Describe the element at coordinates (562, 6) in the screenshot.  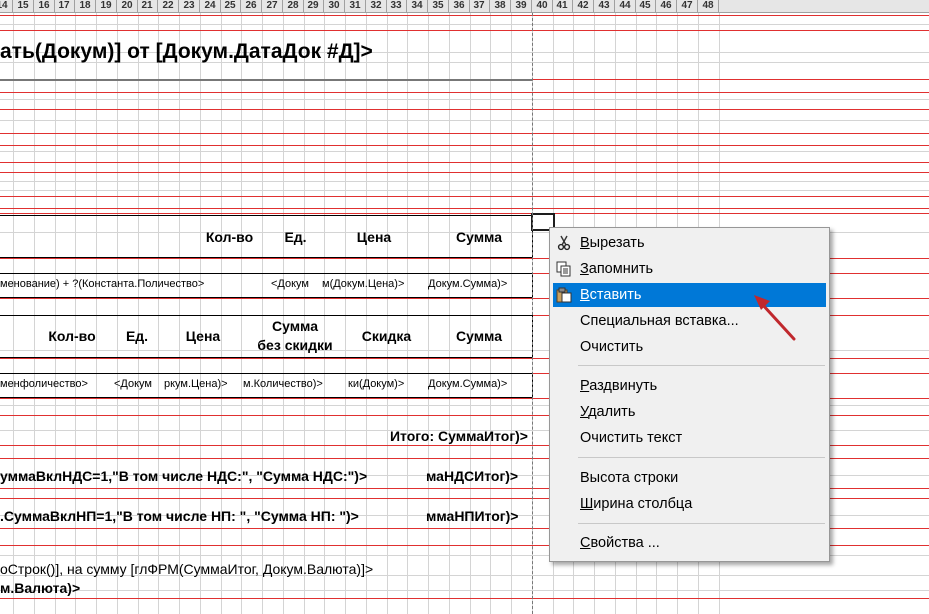
I see `column-header: 41` at that location.